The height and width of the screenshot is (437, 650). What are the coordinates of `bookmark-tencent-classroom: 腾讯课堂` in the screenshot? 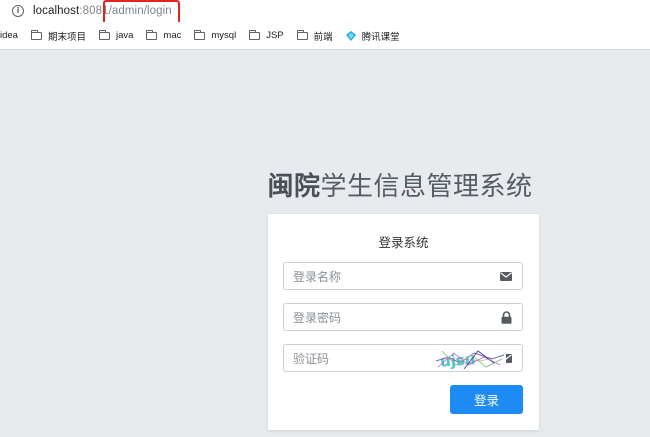 It's located at (372, 36).